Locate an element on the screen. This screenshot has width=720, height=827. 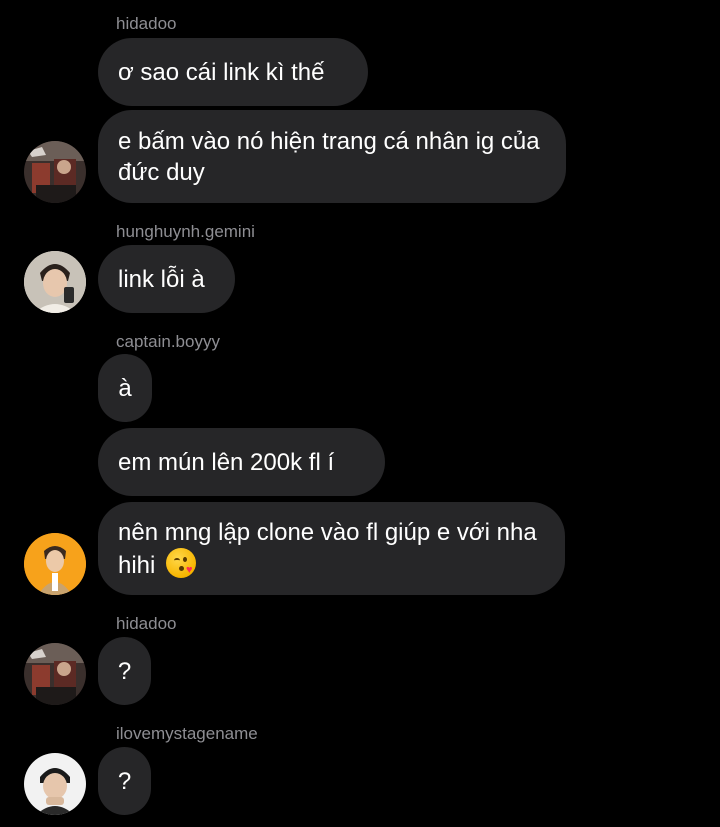
face-blowing-kiss-icon: ♥ is located at coordinates (181, 562).